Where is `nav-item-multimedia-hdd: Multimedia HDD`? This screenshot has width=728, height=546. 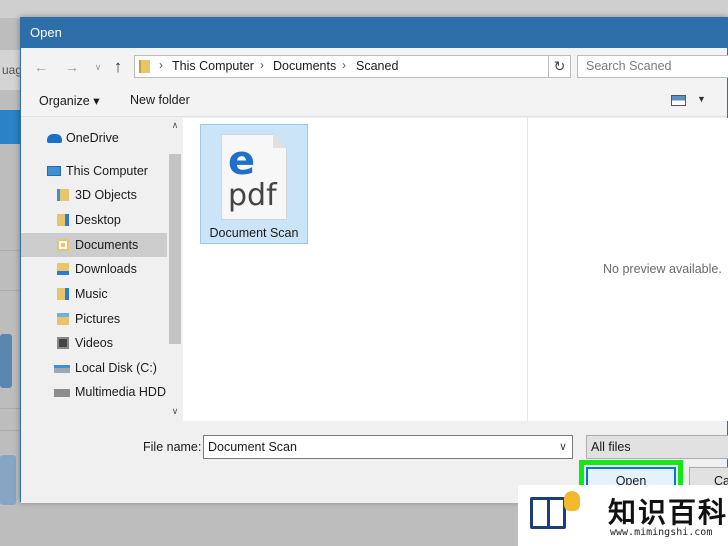 nav-item-multimedia-hdd: Multimedia HDD is located at coordinates (95, 392).